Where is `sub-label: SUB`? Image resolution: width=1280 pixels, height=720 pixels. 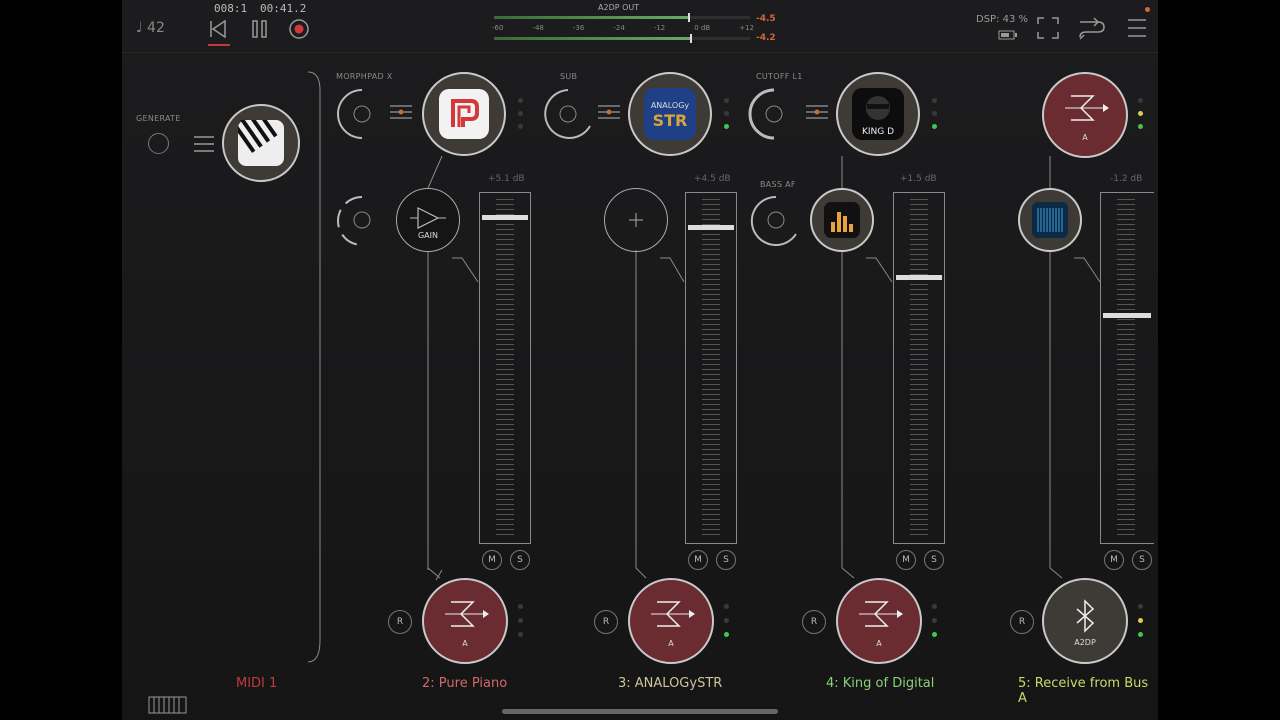 sub-label: SUB is located at coordinates (569, 76).